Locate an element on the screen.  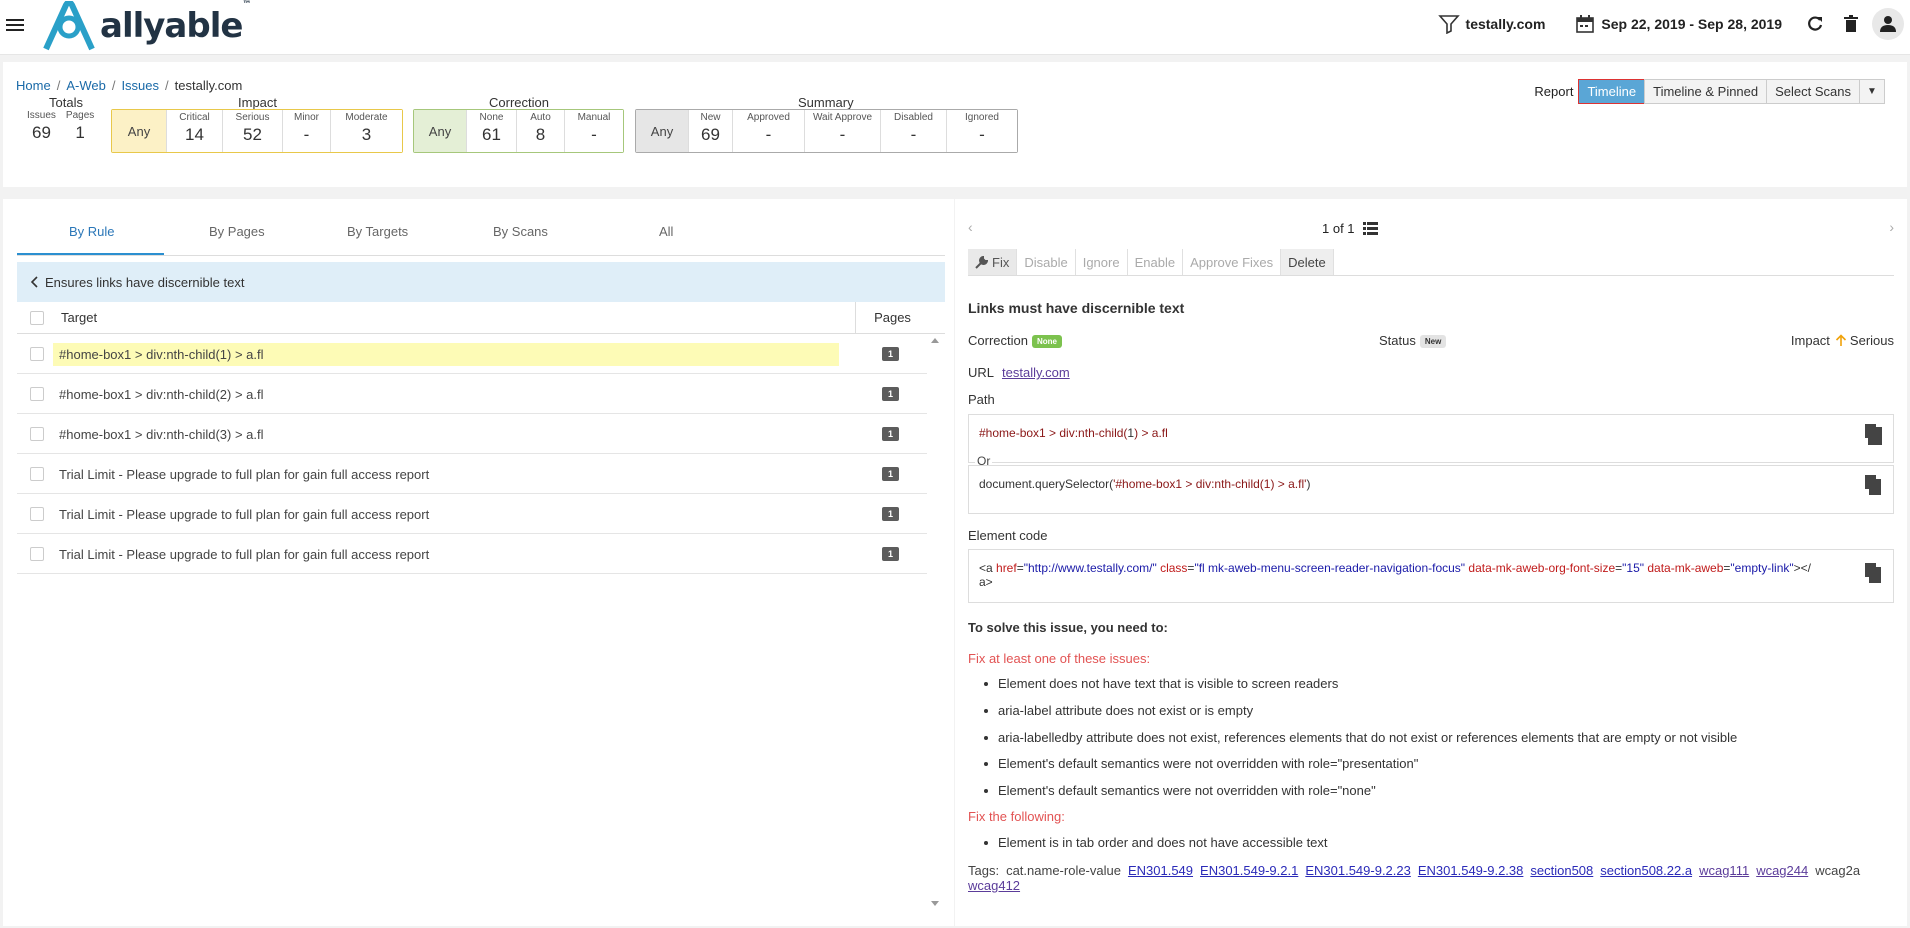
chevron-right-icon: › is located at coordinates (1891, 227).